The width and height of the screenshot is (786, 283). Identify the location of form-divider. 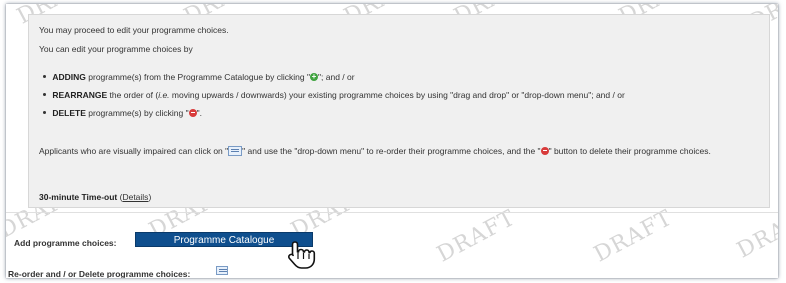
(392, 212).